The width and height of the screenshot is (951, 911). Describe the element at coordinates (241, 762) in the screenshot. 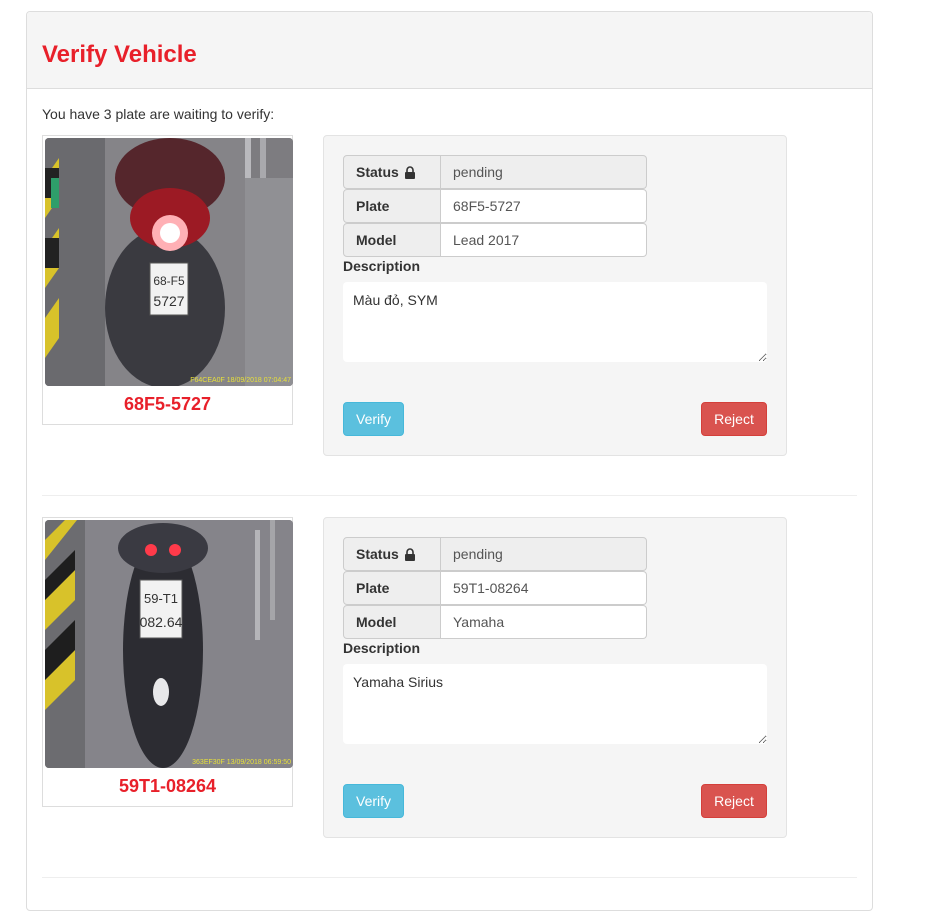

I see `photo-timestamp: 363EF30F 13/09/2018 06:59:50` at that location.